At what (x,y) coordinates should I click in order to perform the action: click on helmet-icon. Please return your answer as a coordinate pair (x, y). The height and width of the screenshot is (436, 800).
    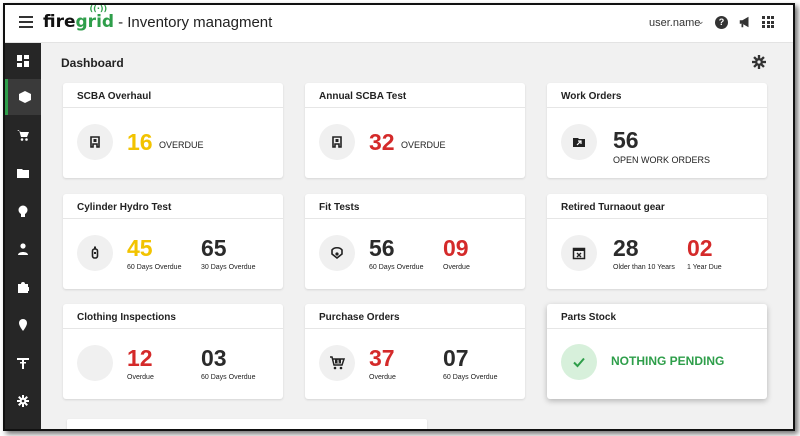
    Looking at the image, I should click on (23, 211).